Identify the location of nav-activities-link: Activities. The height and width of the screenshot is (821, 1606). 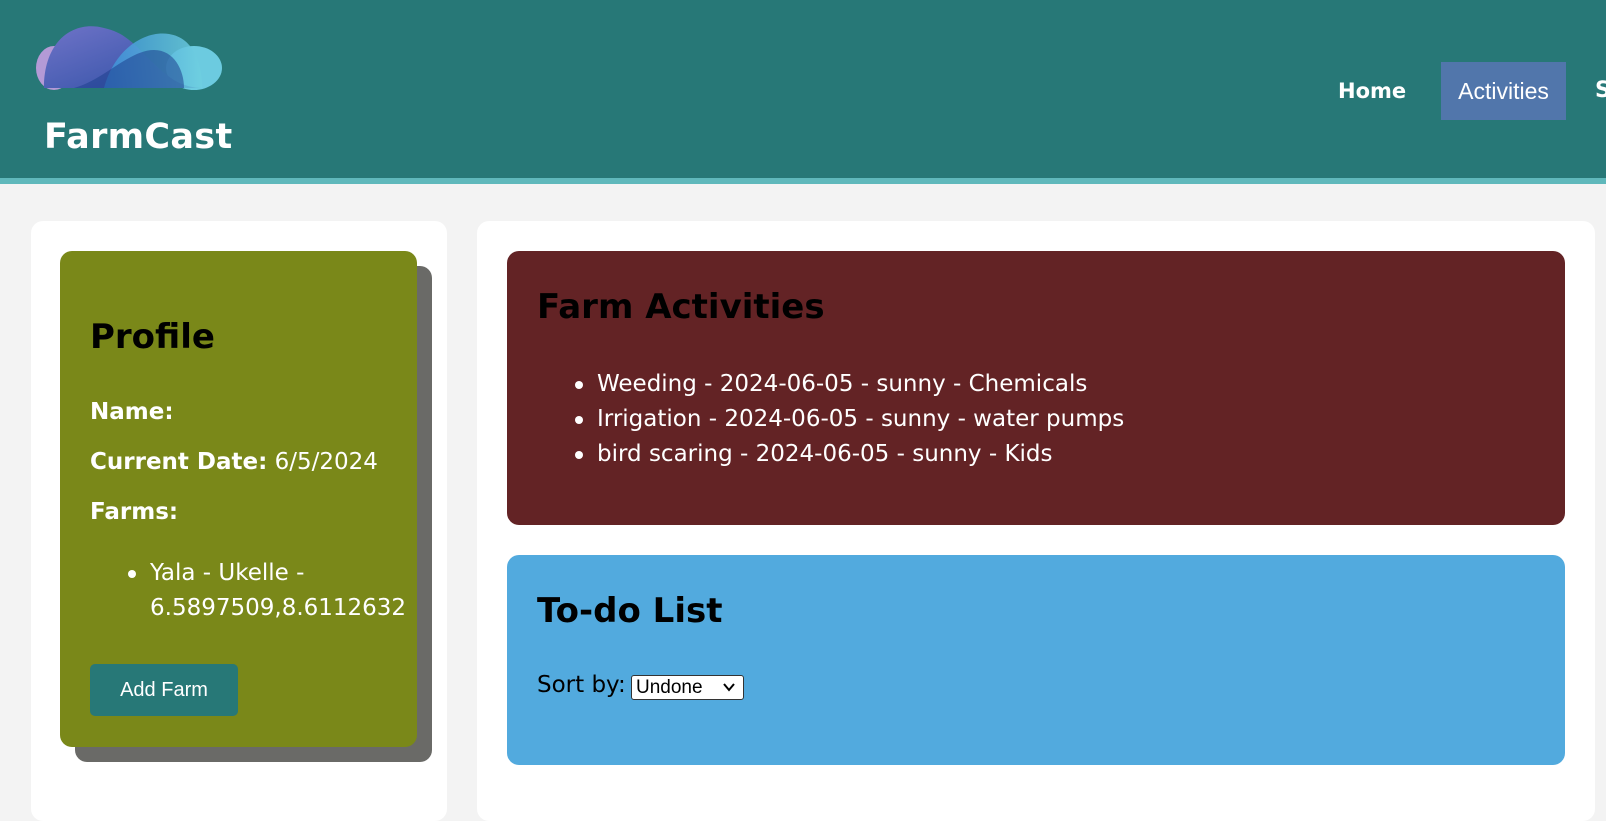
(1503, 91).